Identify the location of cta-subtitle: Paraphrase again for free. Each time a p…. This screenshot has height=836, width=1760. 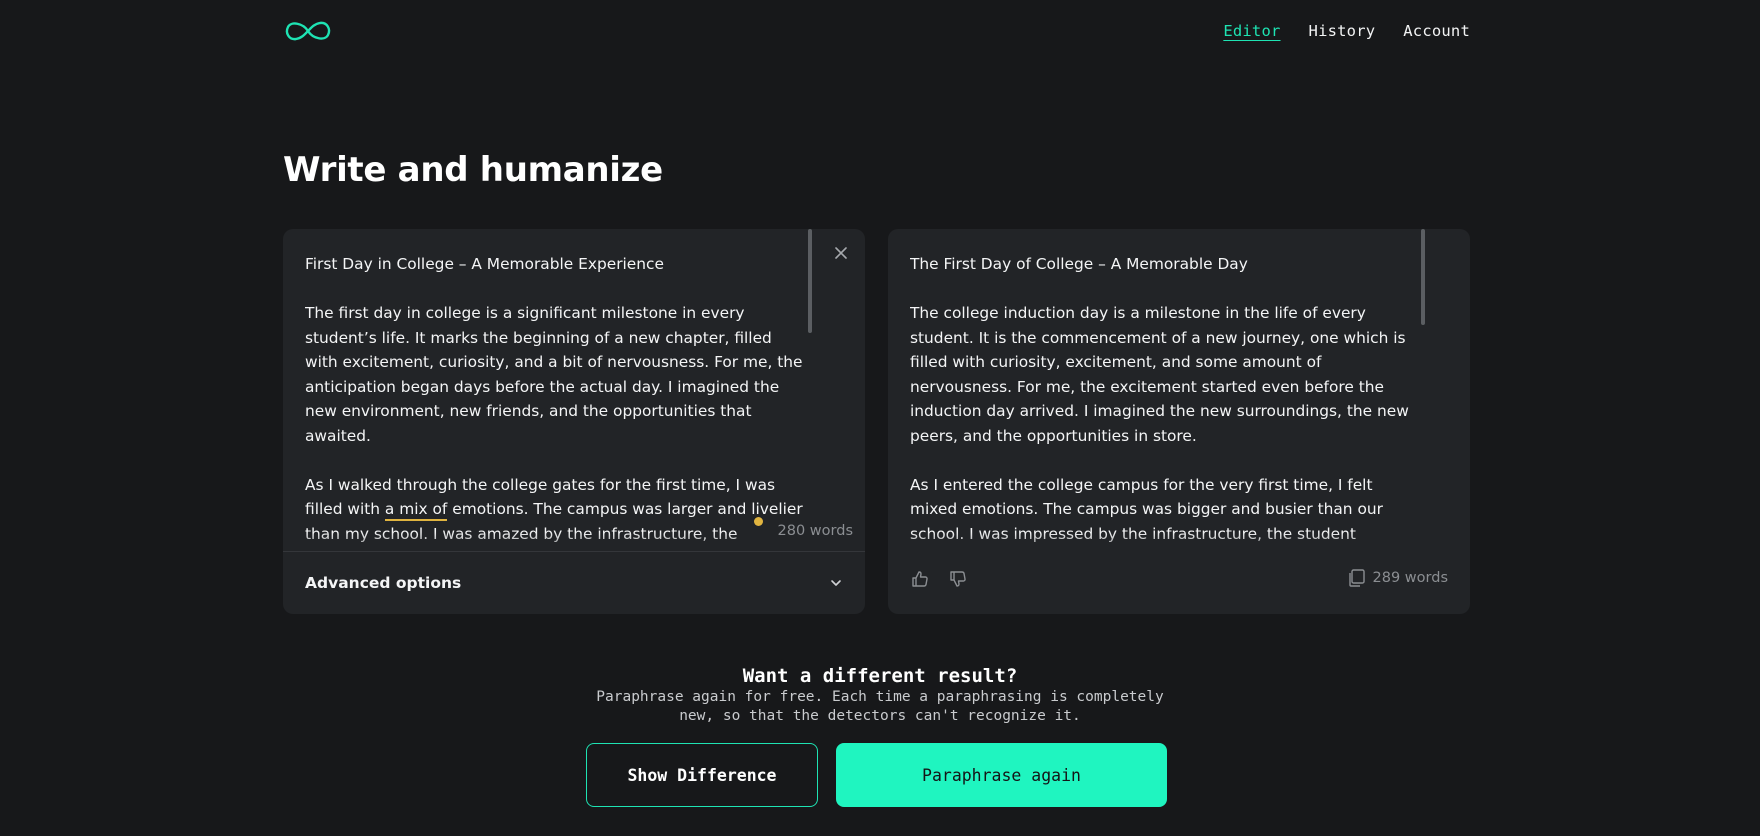
(880, 706).